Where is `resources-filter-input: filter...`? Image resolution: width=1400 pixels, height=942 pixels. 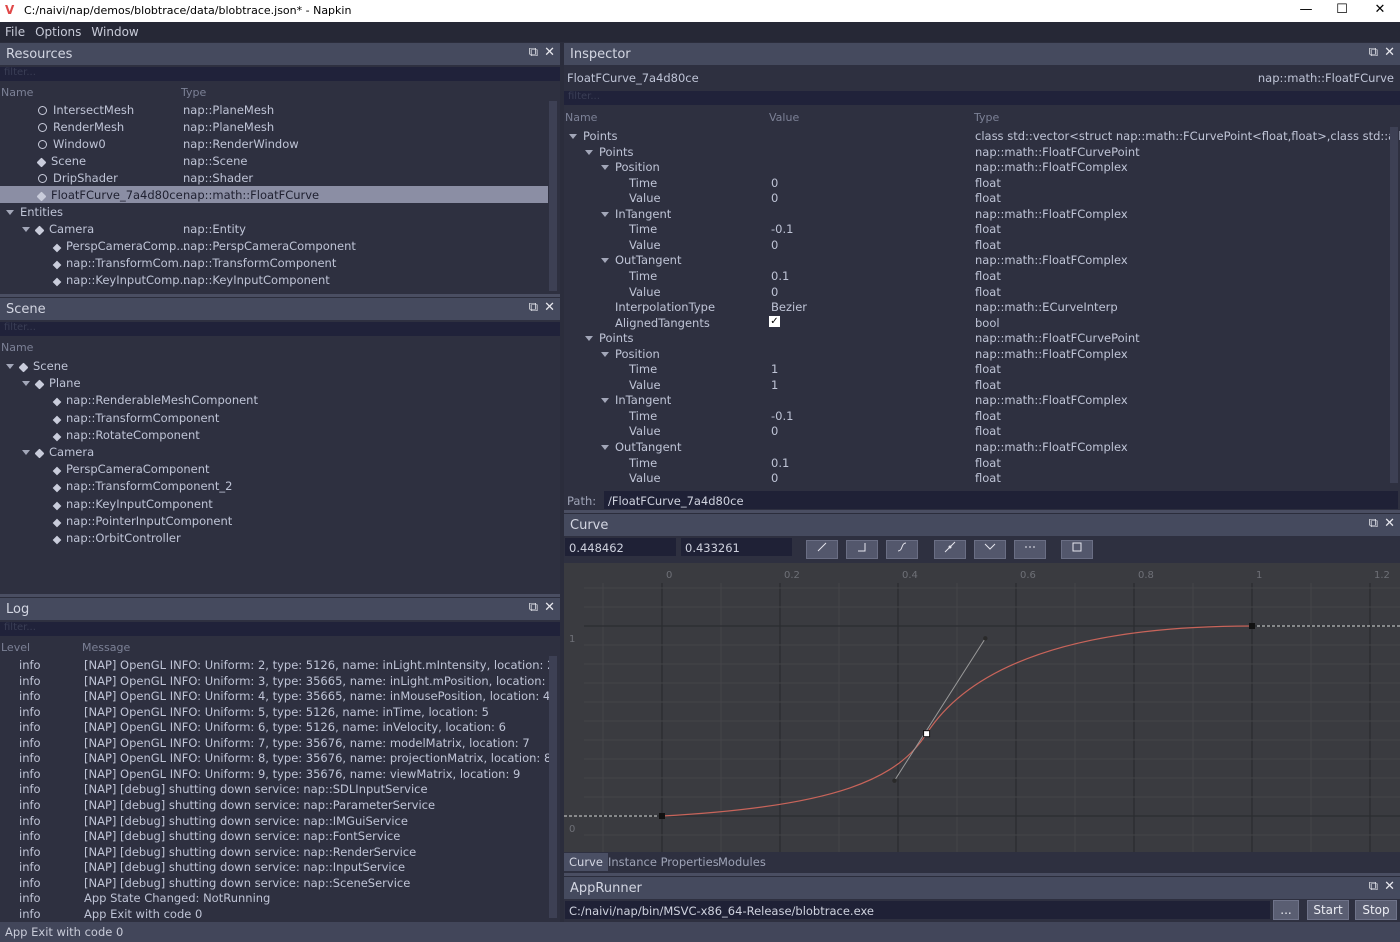
resources-filter-input: filter... is located at coordinates (280, 74).